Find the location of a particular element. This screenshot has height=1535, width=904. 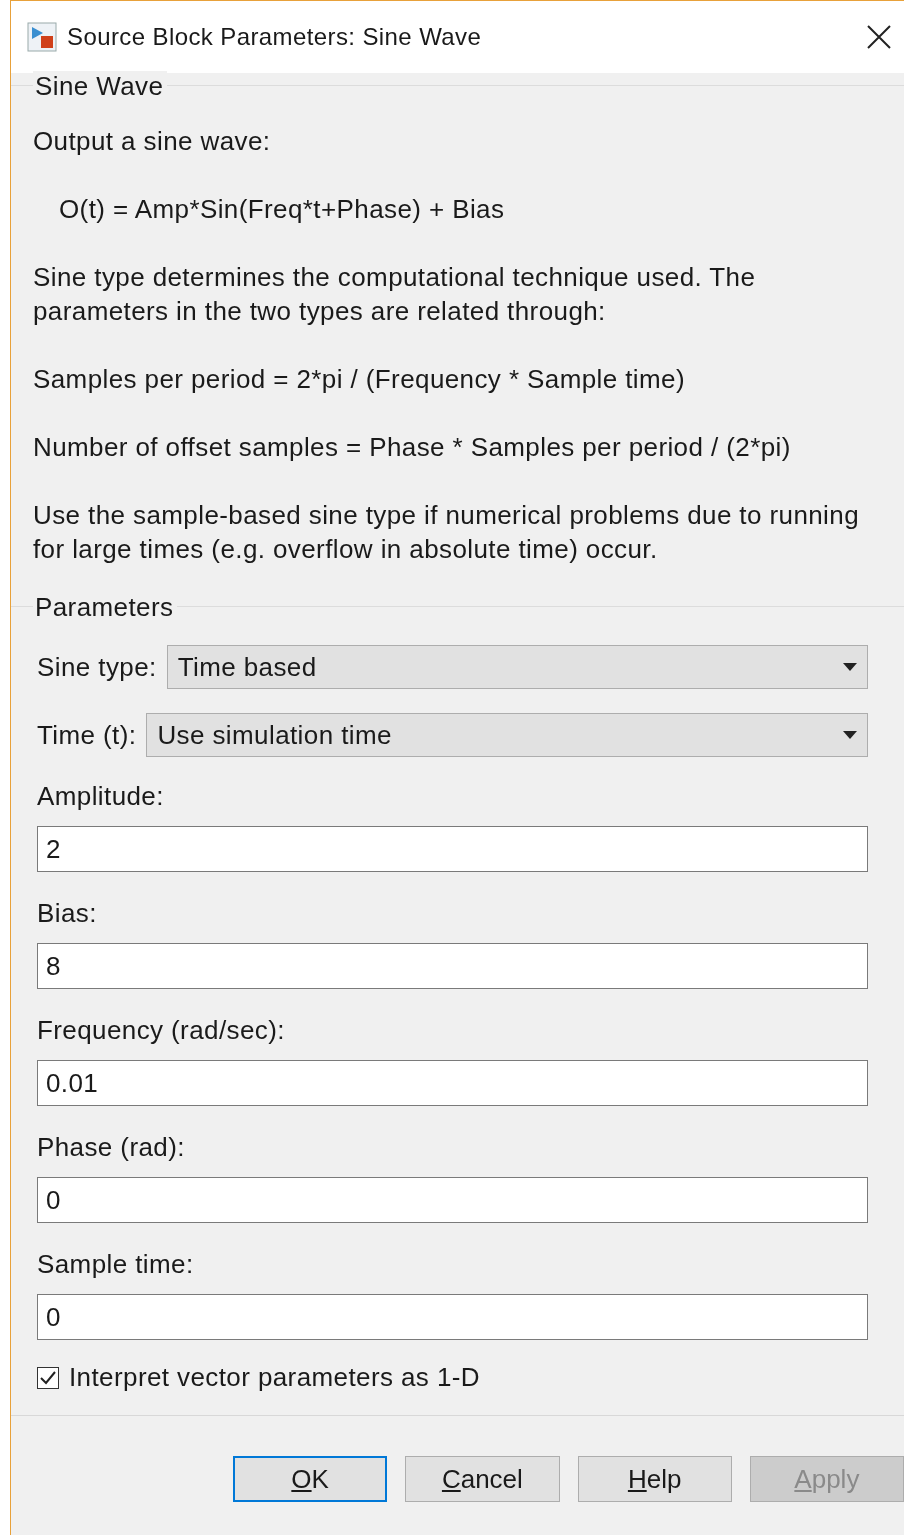

dropdown: Use simulation time is located at coordinates (507, 735).